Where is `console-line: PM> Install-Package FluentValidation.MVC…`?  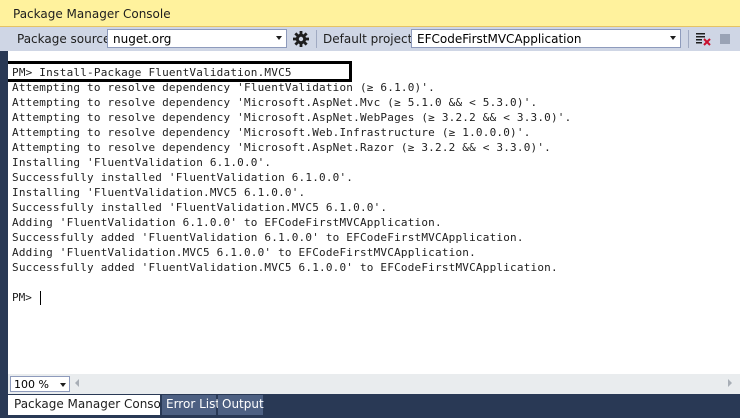 console-line: PM> Install-Package FluentValidation.MVC… is located at coordinates (152, 72).